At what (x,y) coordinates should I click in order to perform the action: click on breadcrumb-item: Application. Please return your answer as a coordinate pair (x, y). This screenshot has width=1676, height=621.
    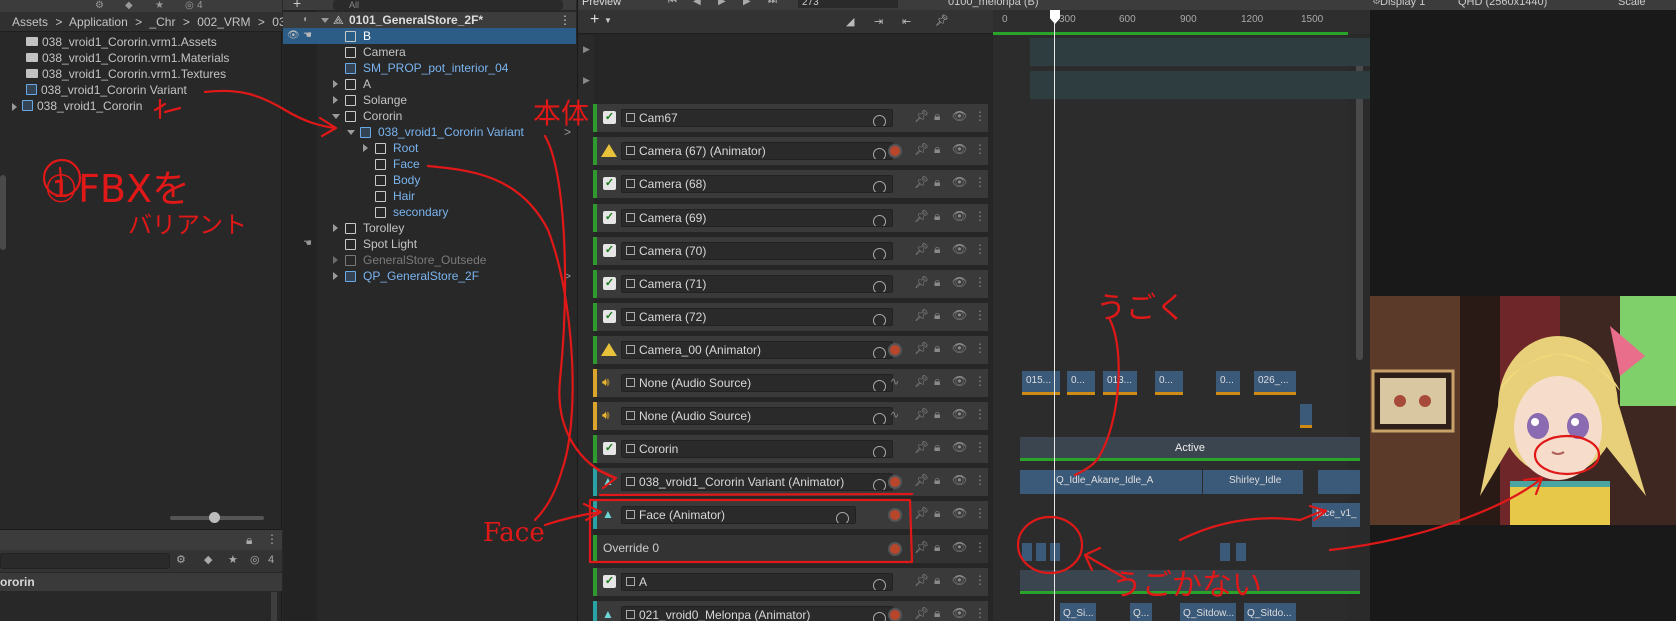
    Looking at the image, I should click on (98, 22).